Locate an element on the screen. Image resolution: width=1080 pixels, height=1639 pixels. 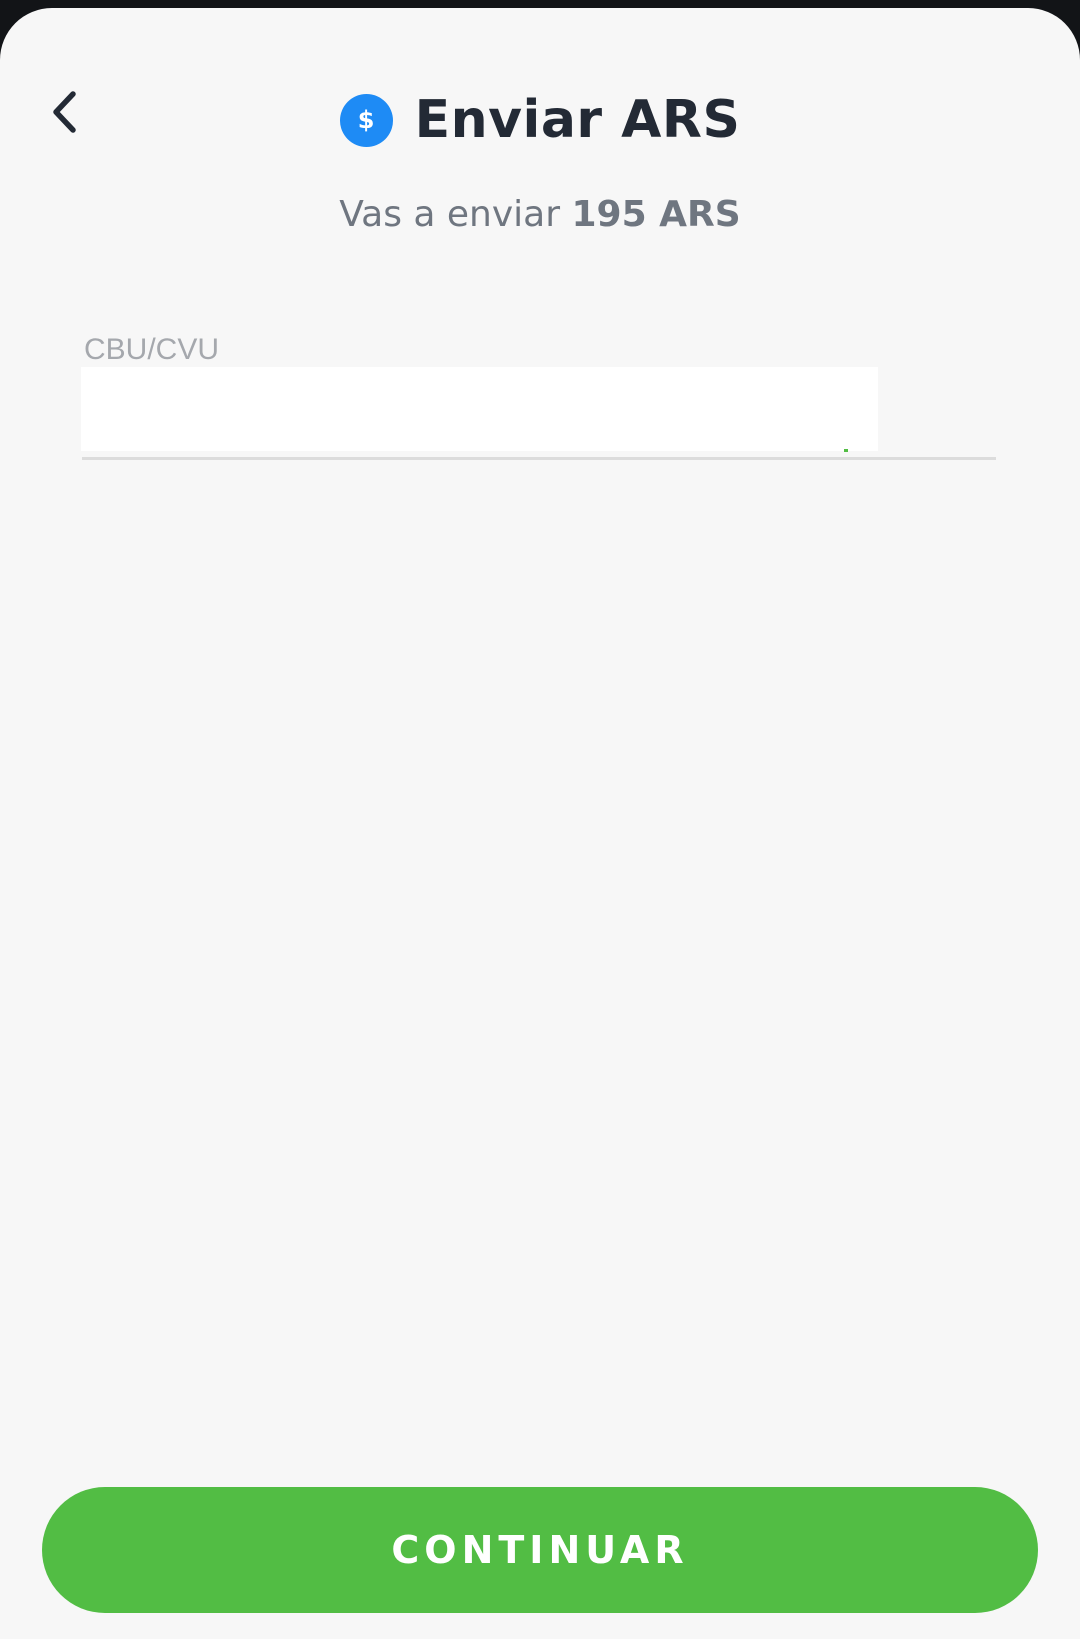
dollar-sign-icon: $ is located at coordinates (366, 120).